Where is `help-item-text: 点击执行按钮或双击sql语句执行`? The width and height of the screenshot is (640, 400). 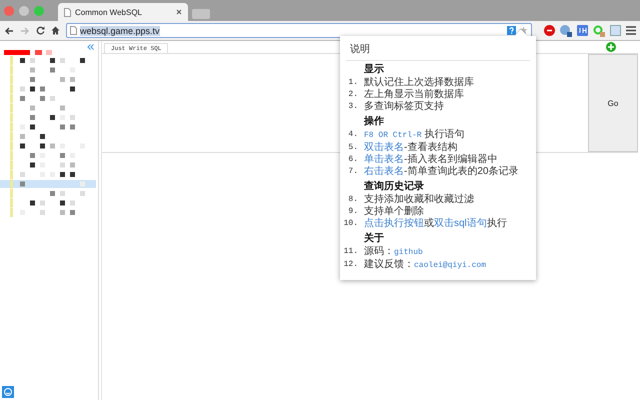
help-item-text: 点击执行按钮或双击sql语句执行 is located at coordinates (435, 224).